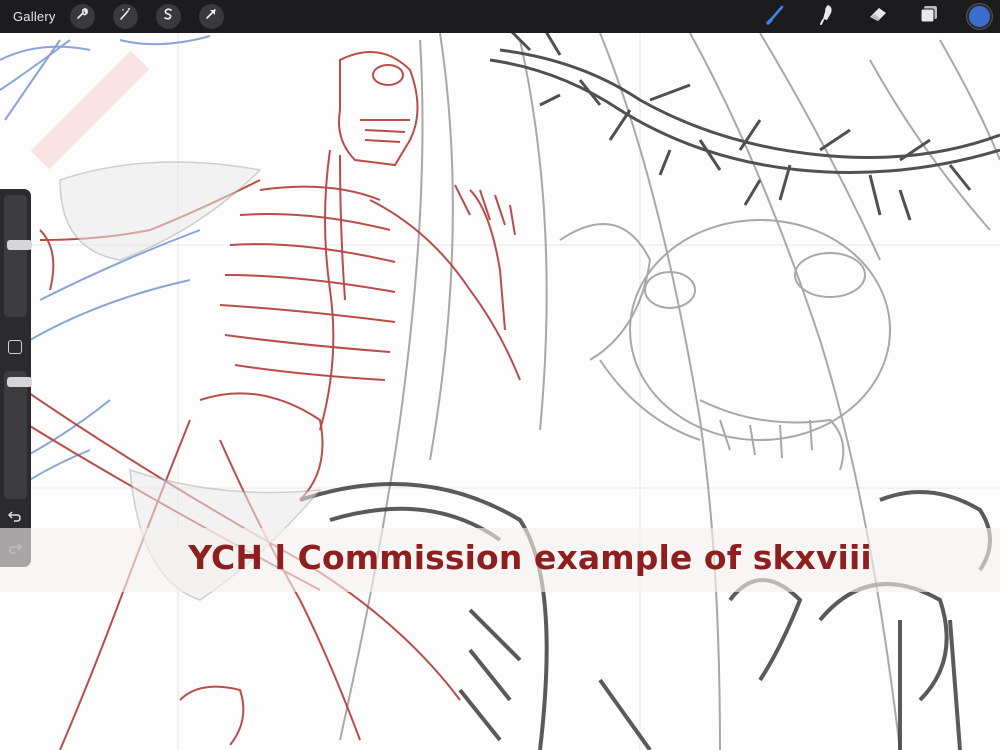 This screenshot has height=750, width=1000. I want to click on selection-s-icon, so click(168, 16).